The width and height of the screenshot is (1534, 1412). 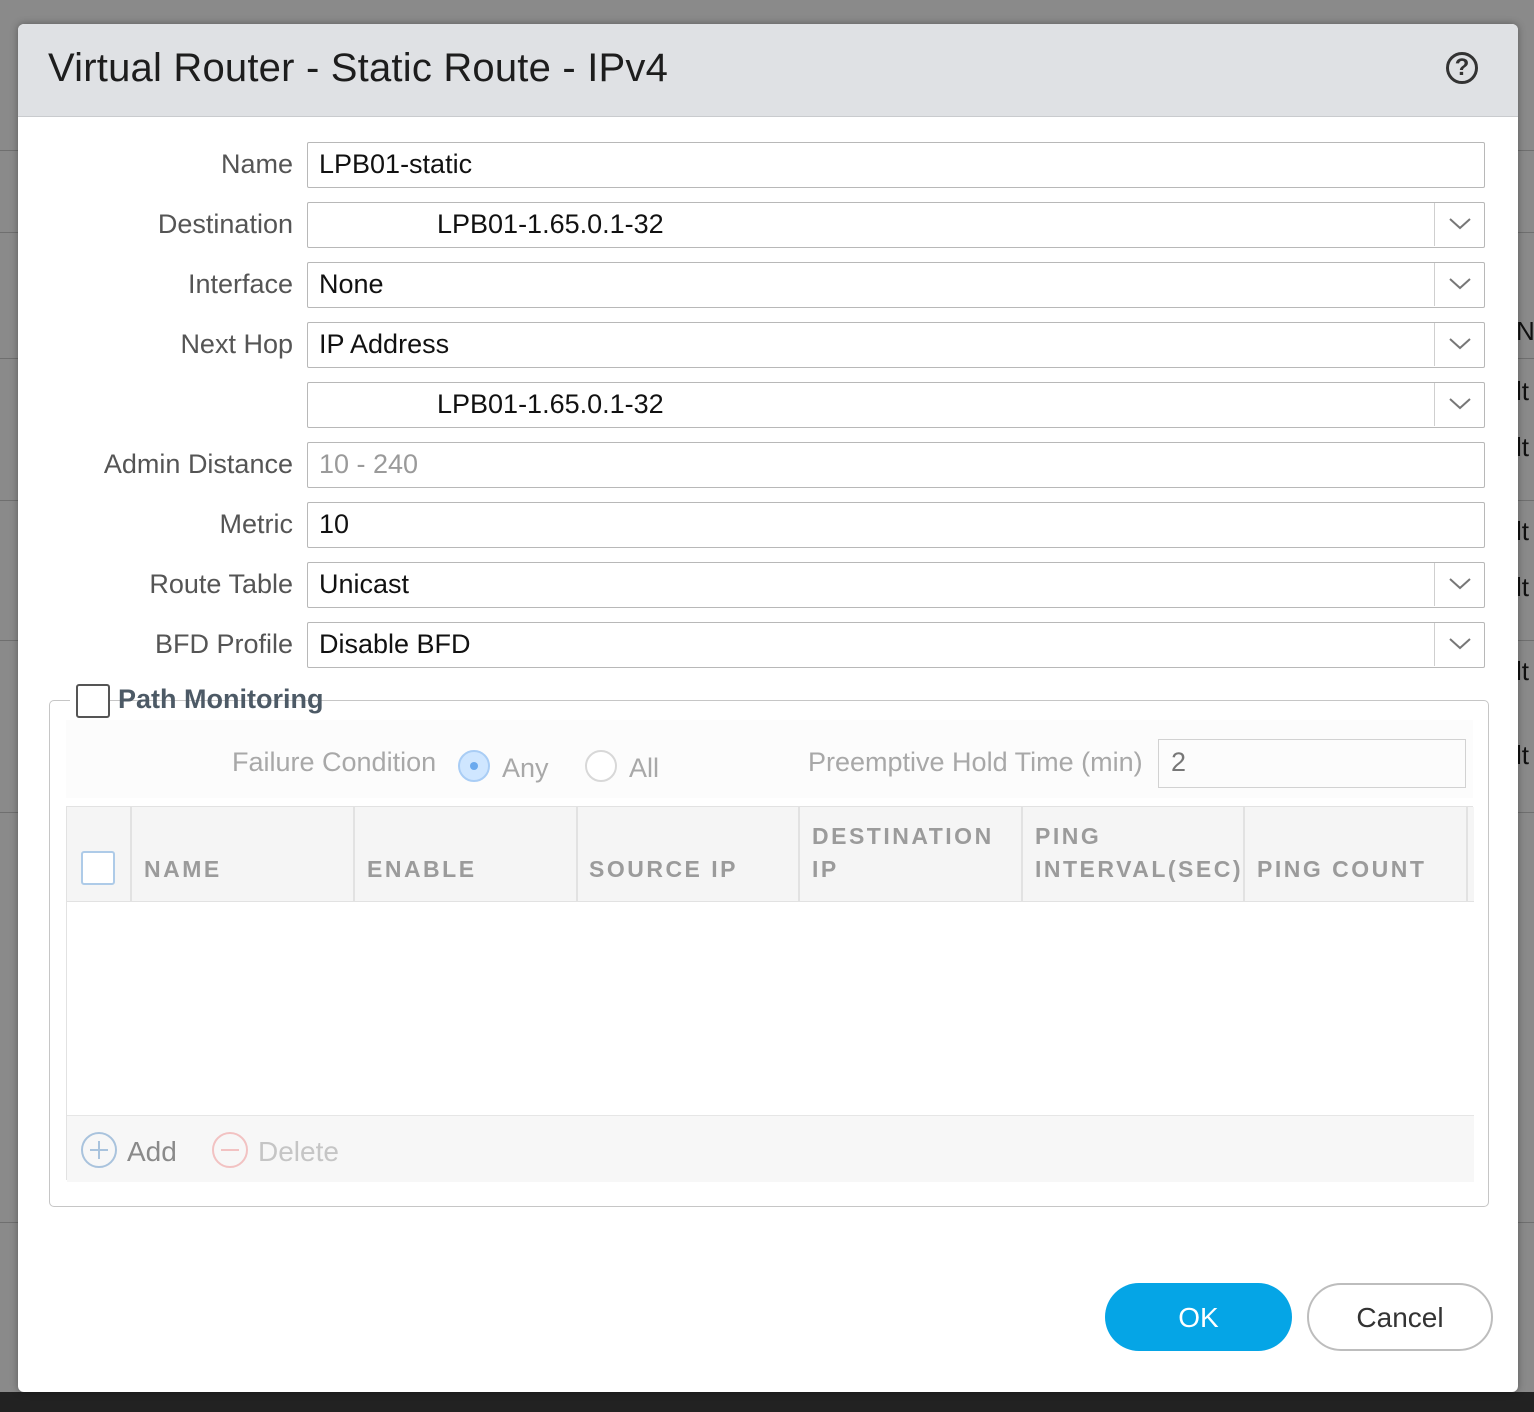 I want to click on metric-value: 10, so click(x=334, y=524).